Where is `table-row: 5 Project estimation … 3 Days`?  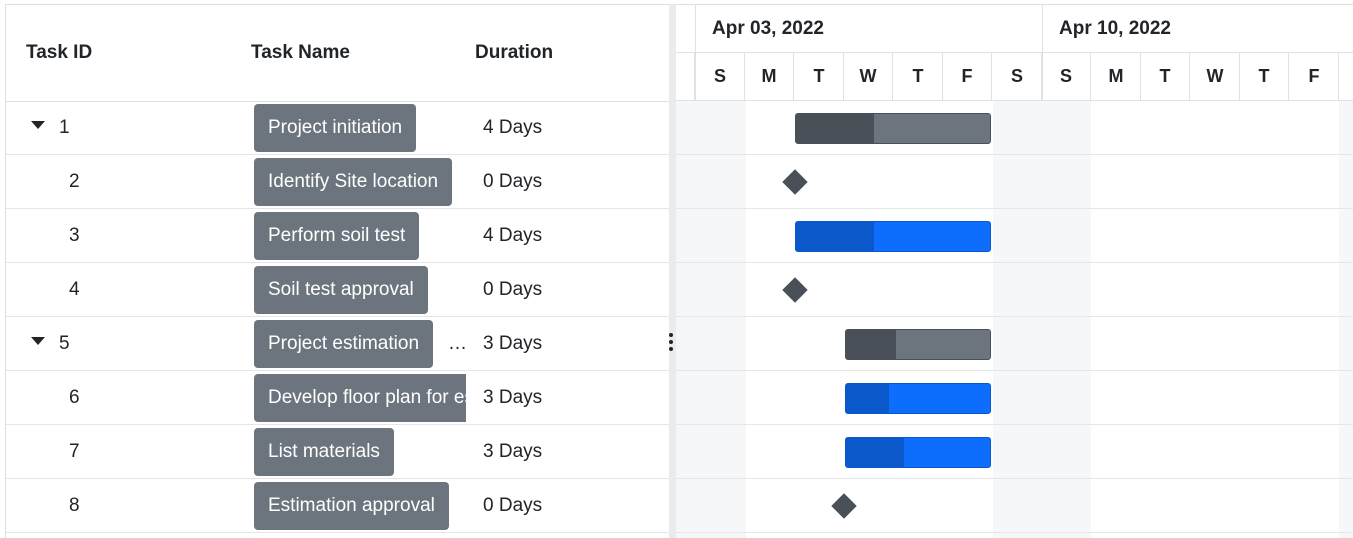
table-row: 5 Project estimation … 3 Days is located at coordinates (338, 344).